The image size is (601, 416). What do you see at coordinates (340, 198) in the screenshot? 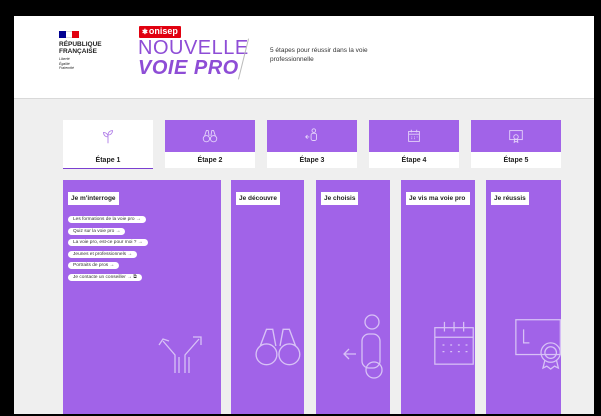
I see `panel-title: Je choisis` at bounding box center [340, 198].